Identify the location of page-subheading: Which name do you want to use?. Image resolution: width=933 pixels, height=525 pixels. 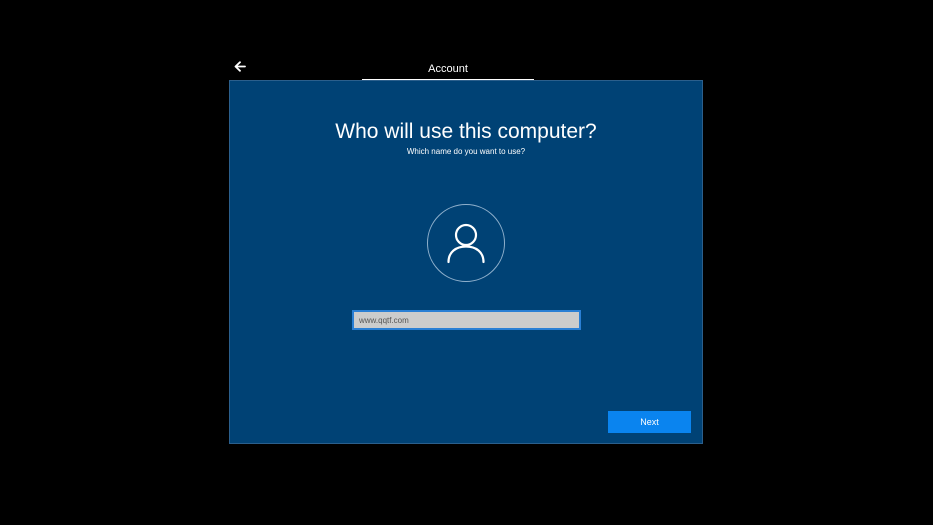
(466, 151).